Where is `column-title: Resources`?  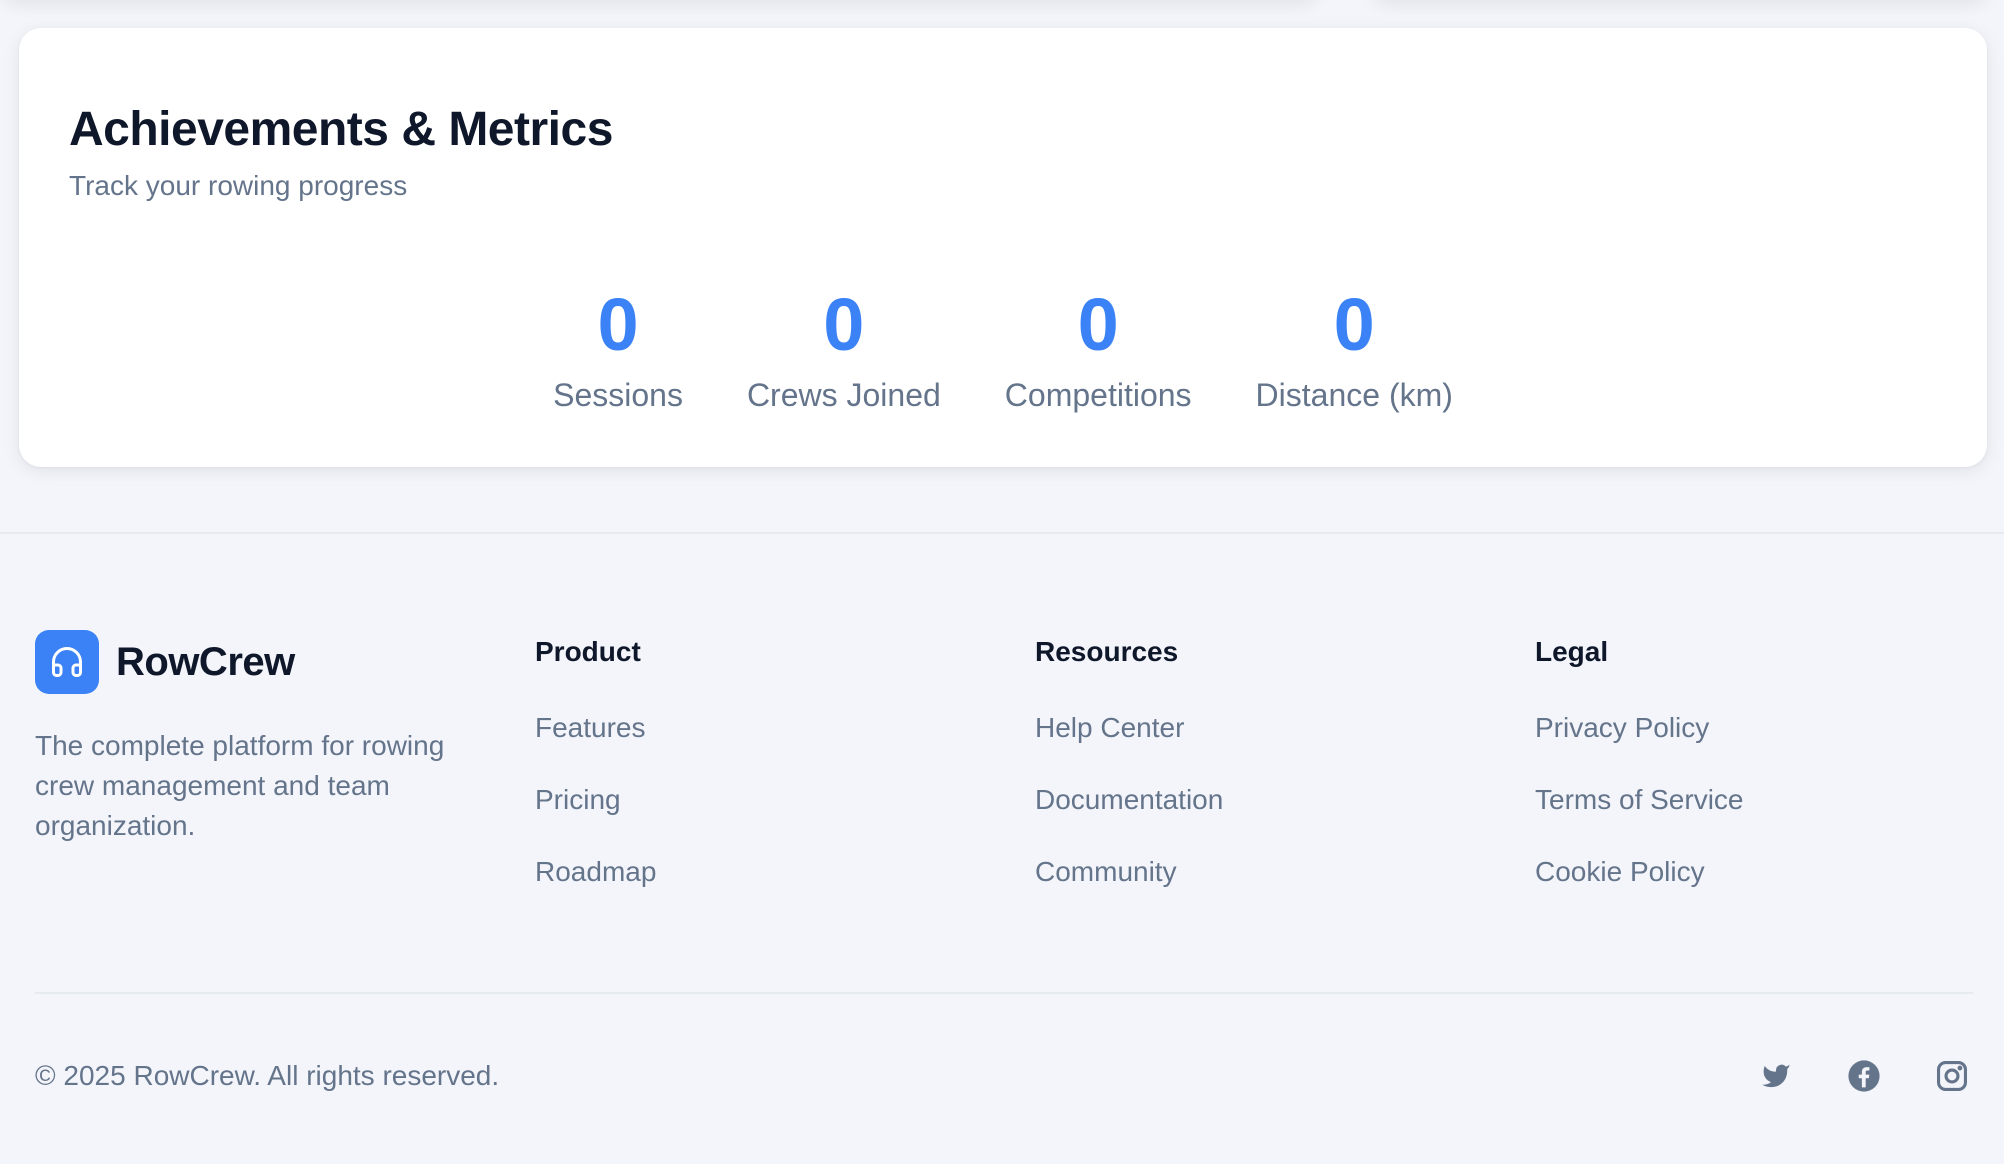
column-title: Resources is located at coordinates (1107, 651).